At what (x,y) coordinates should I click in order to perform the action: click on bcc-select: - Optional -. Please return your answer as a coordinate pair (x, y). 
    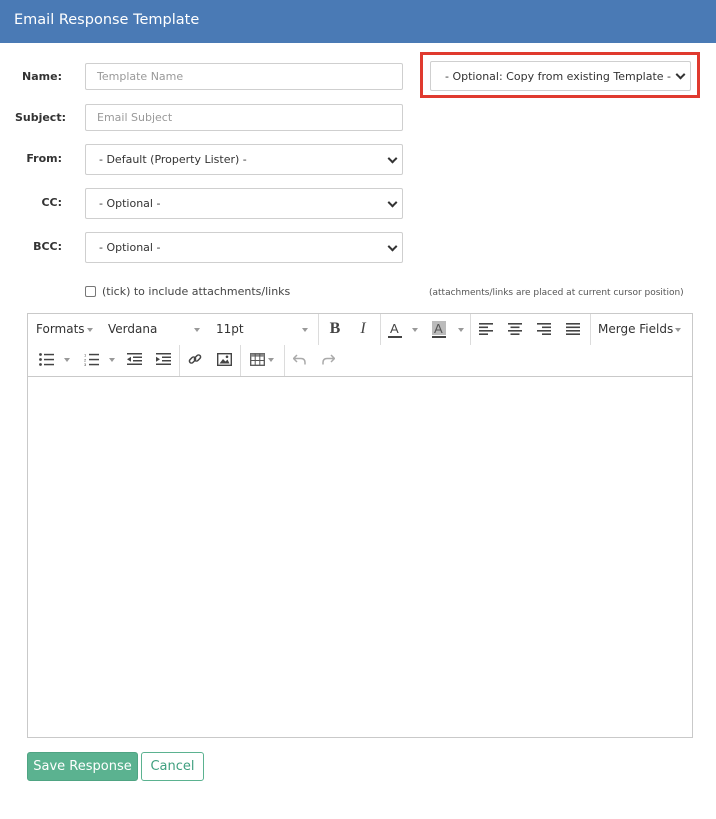
    Looking at the image, I should click on (244, 247).